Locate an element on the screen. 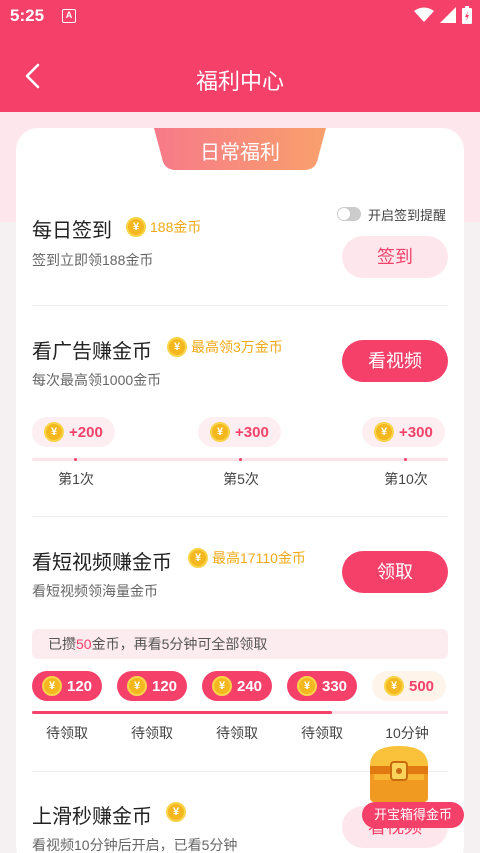 The height and width of the screenshot is (853, 480). checkin-subtitle: 签到立即领188金币 is located at coordinates (93, 260).